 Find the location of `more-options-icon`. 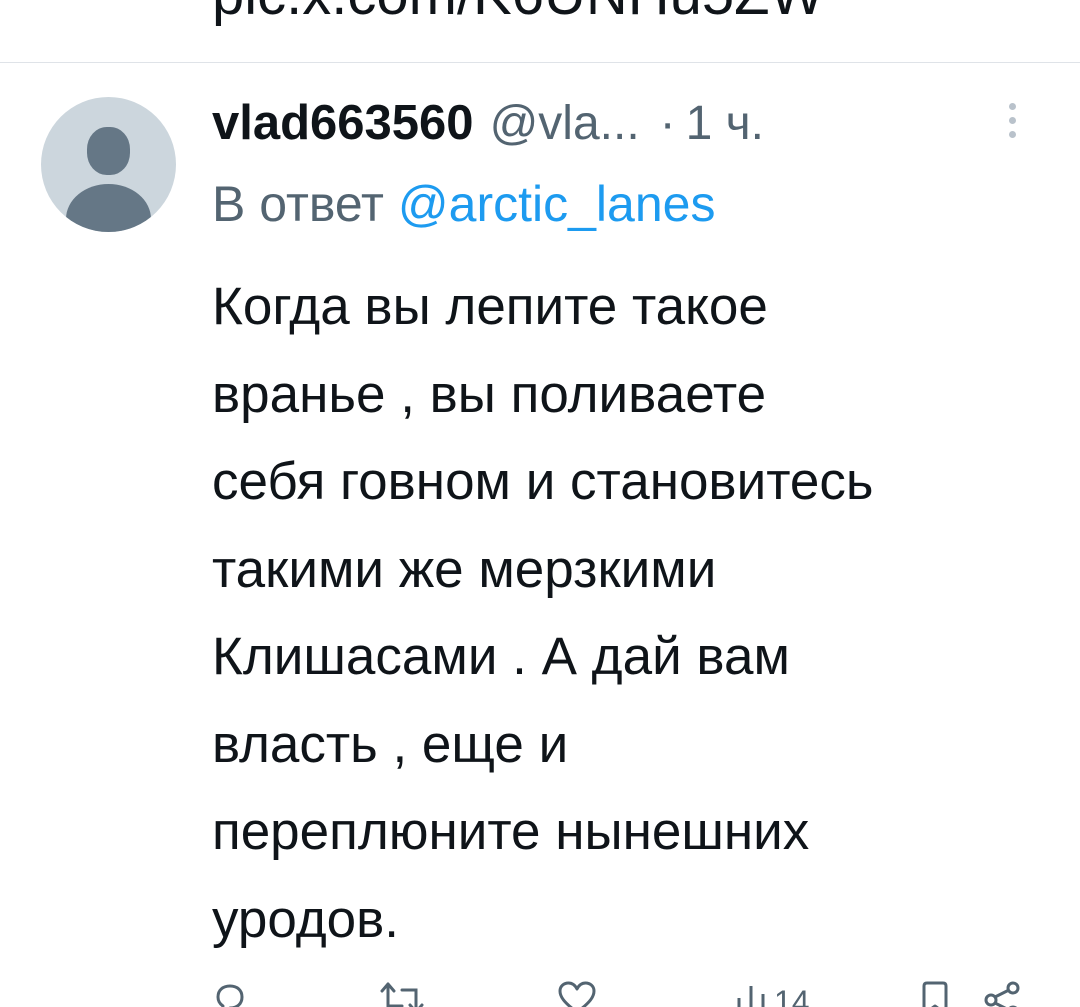

more-options-icon is located at coordinates (1012, 125).